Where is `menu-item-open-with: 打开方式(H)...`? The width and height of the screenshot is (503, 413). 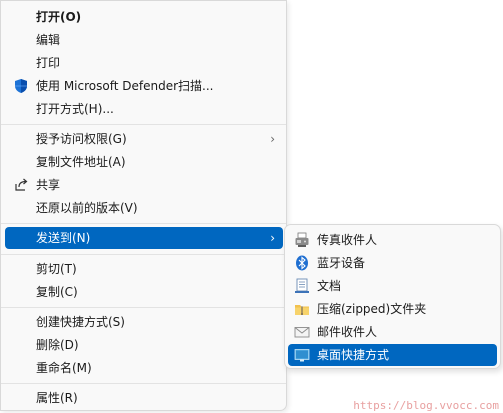 menu-item-open-with: 打开方式(H)... is located at coordinates (144, 109).